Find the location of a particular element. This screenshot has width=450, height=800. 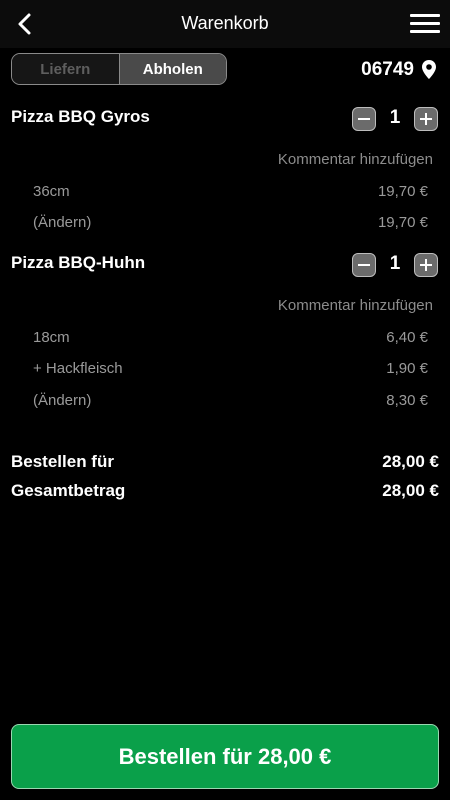

delivery-mode-toggle: Liefern Abholen is located at coordinates (119, 69).